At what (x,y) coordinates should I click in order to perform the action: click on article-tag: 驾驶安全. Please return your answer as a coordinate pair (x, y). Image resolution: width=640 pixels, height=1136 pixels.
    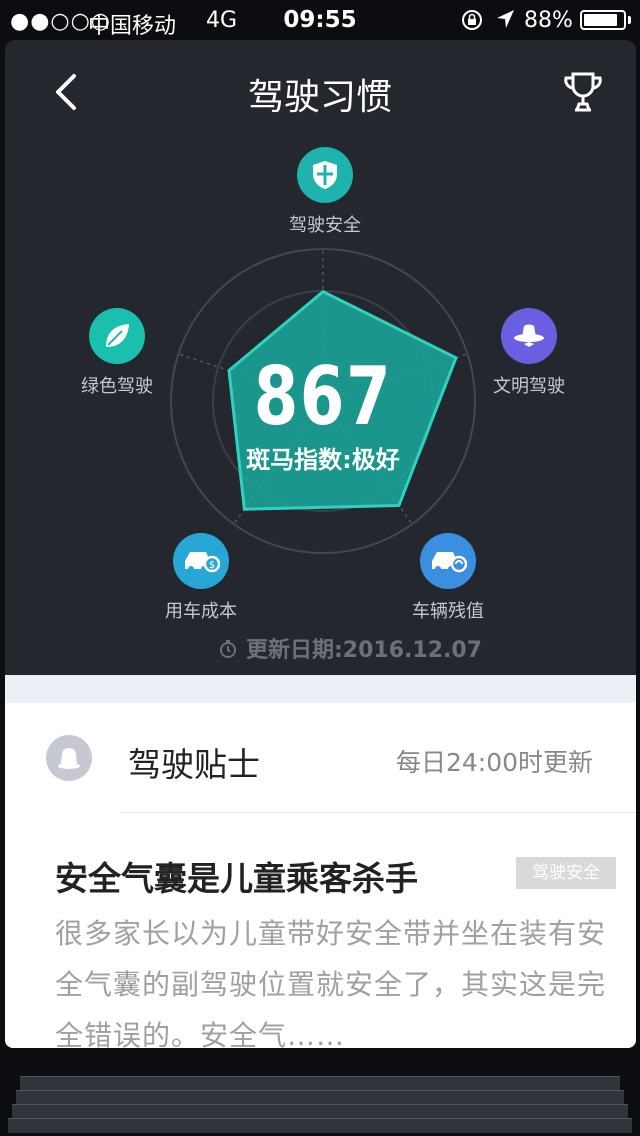
    Looking at the image, I should click on (566, 873).